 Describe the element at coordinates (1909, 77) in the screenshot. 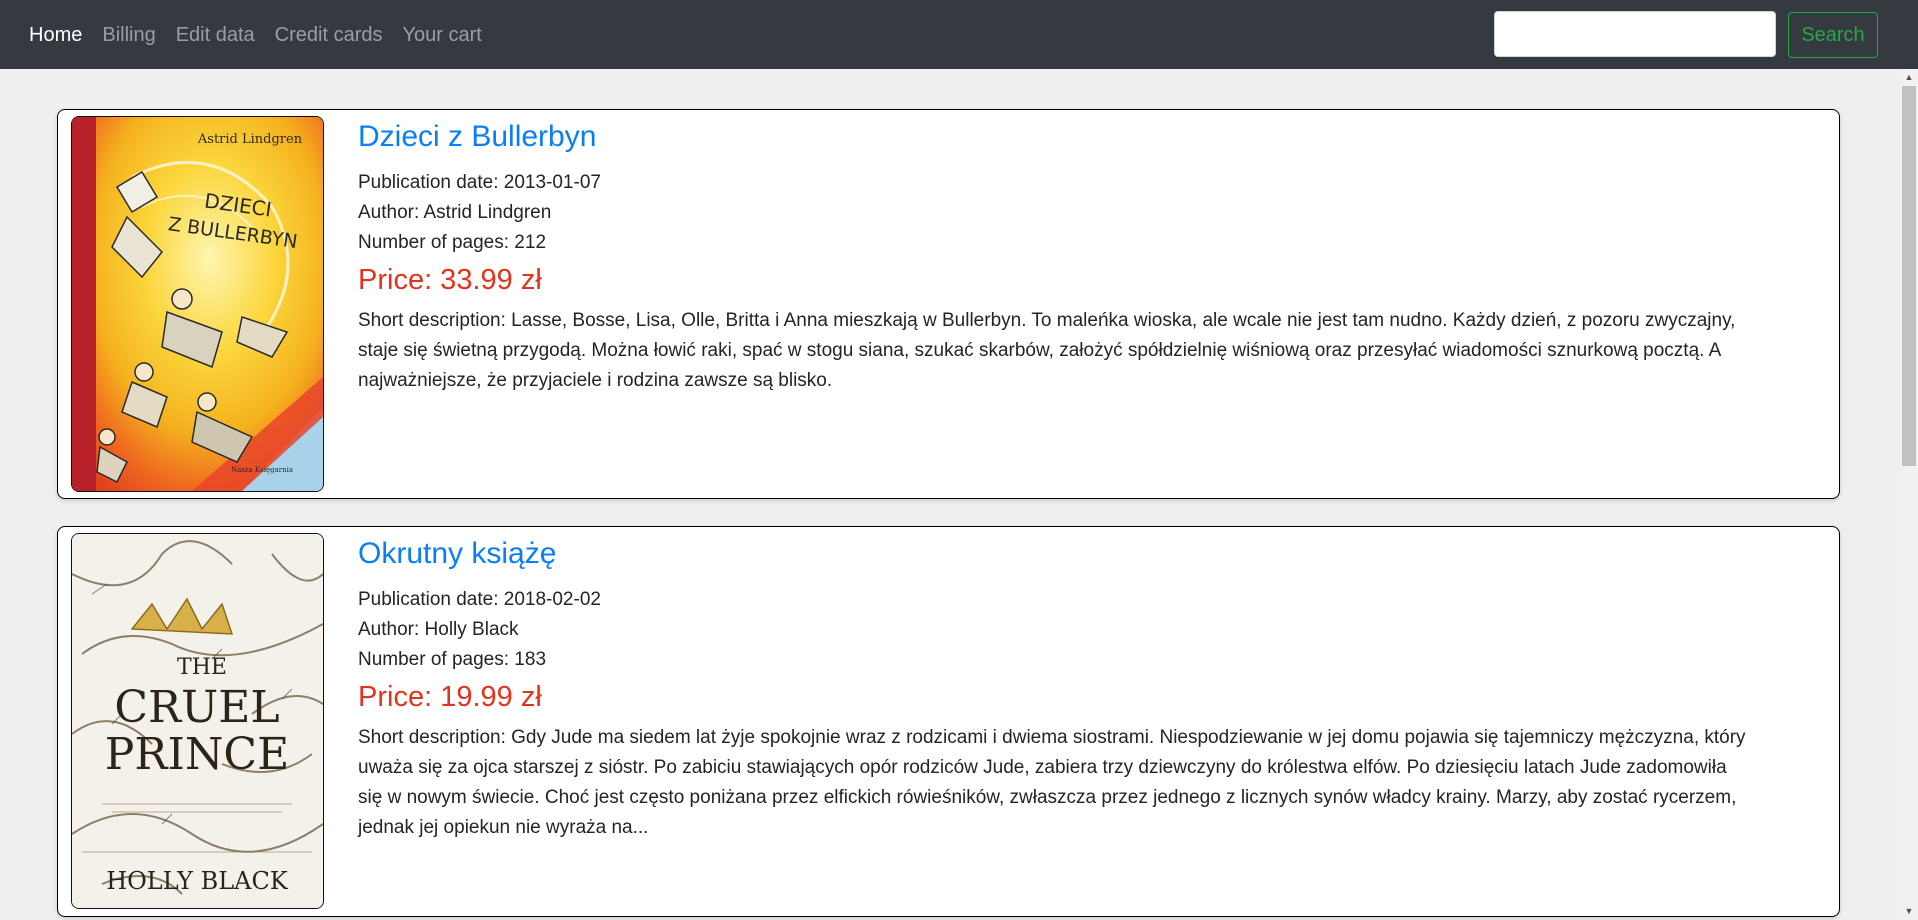

I see `scroll-up-arrow-icon: ▲` at that location.